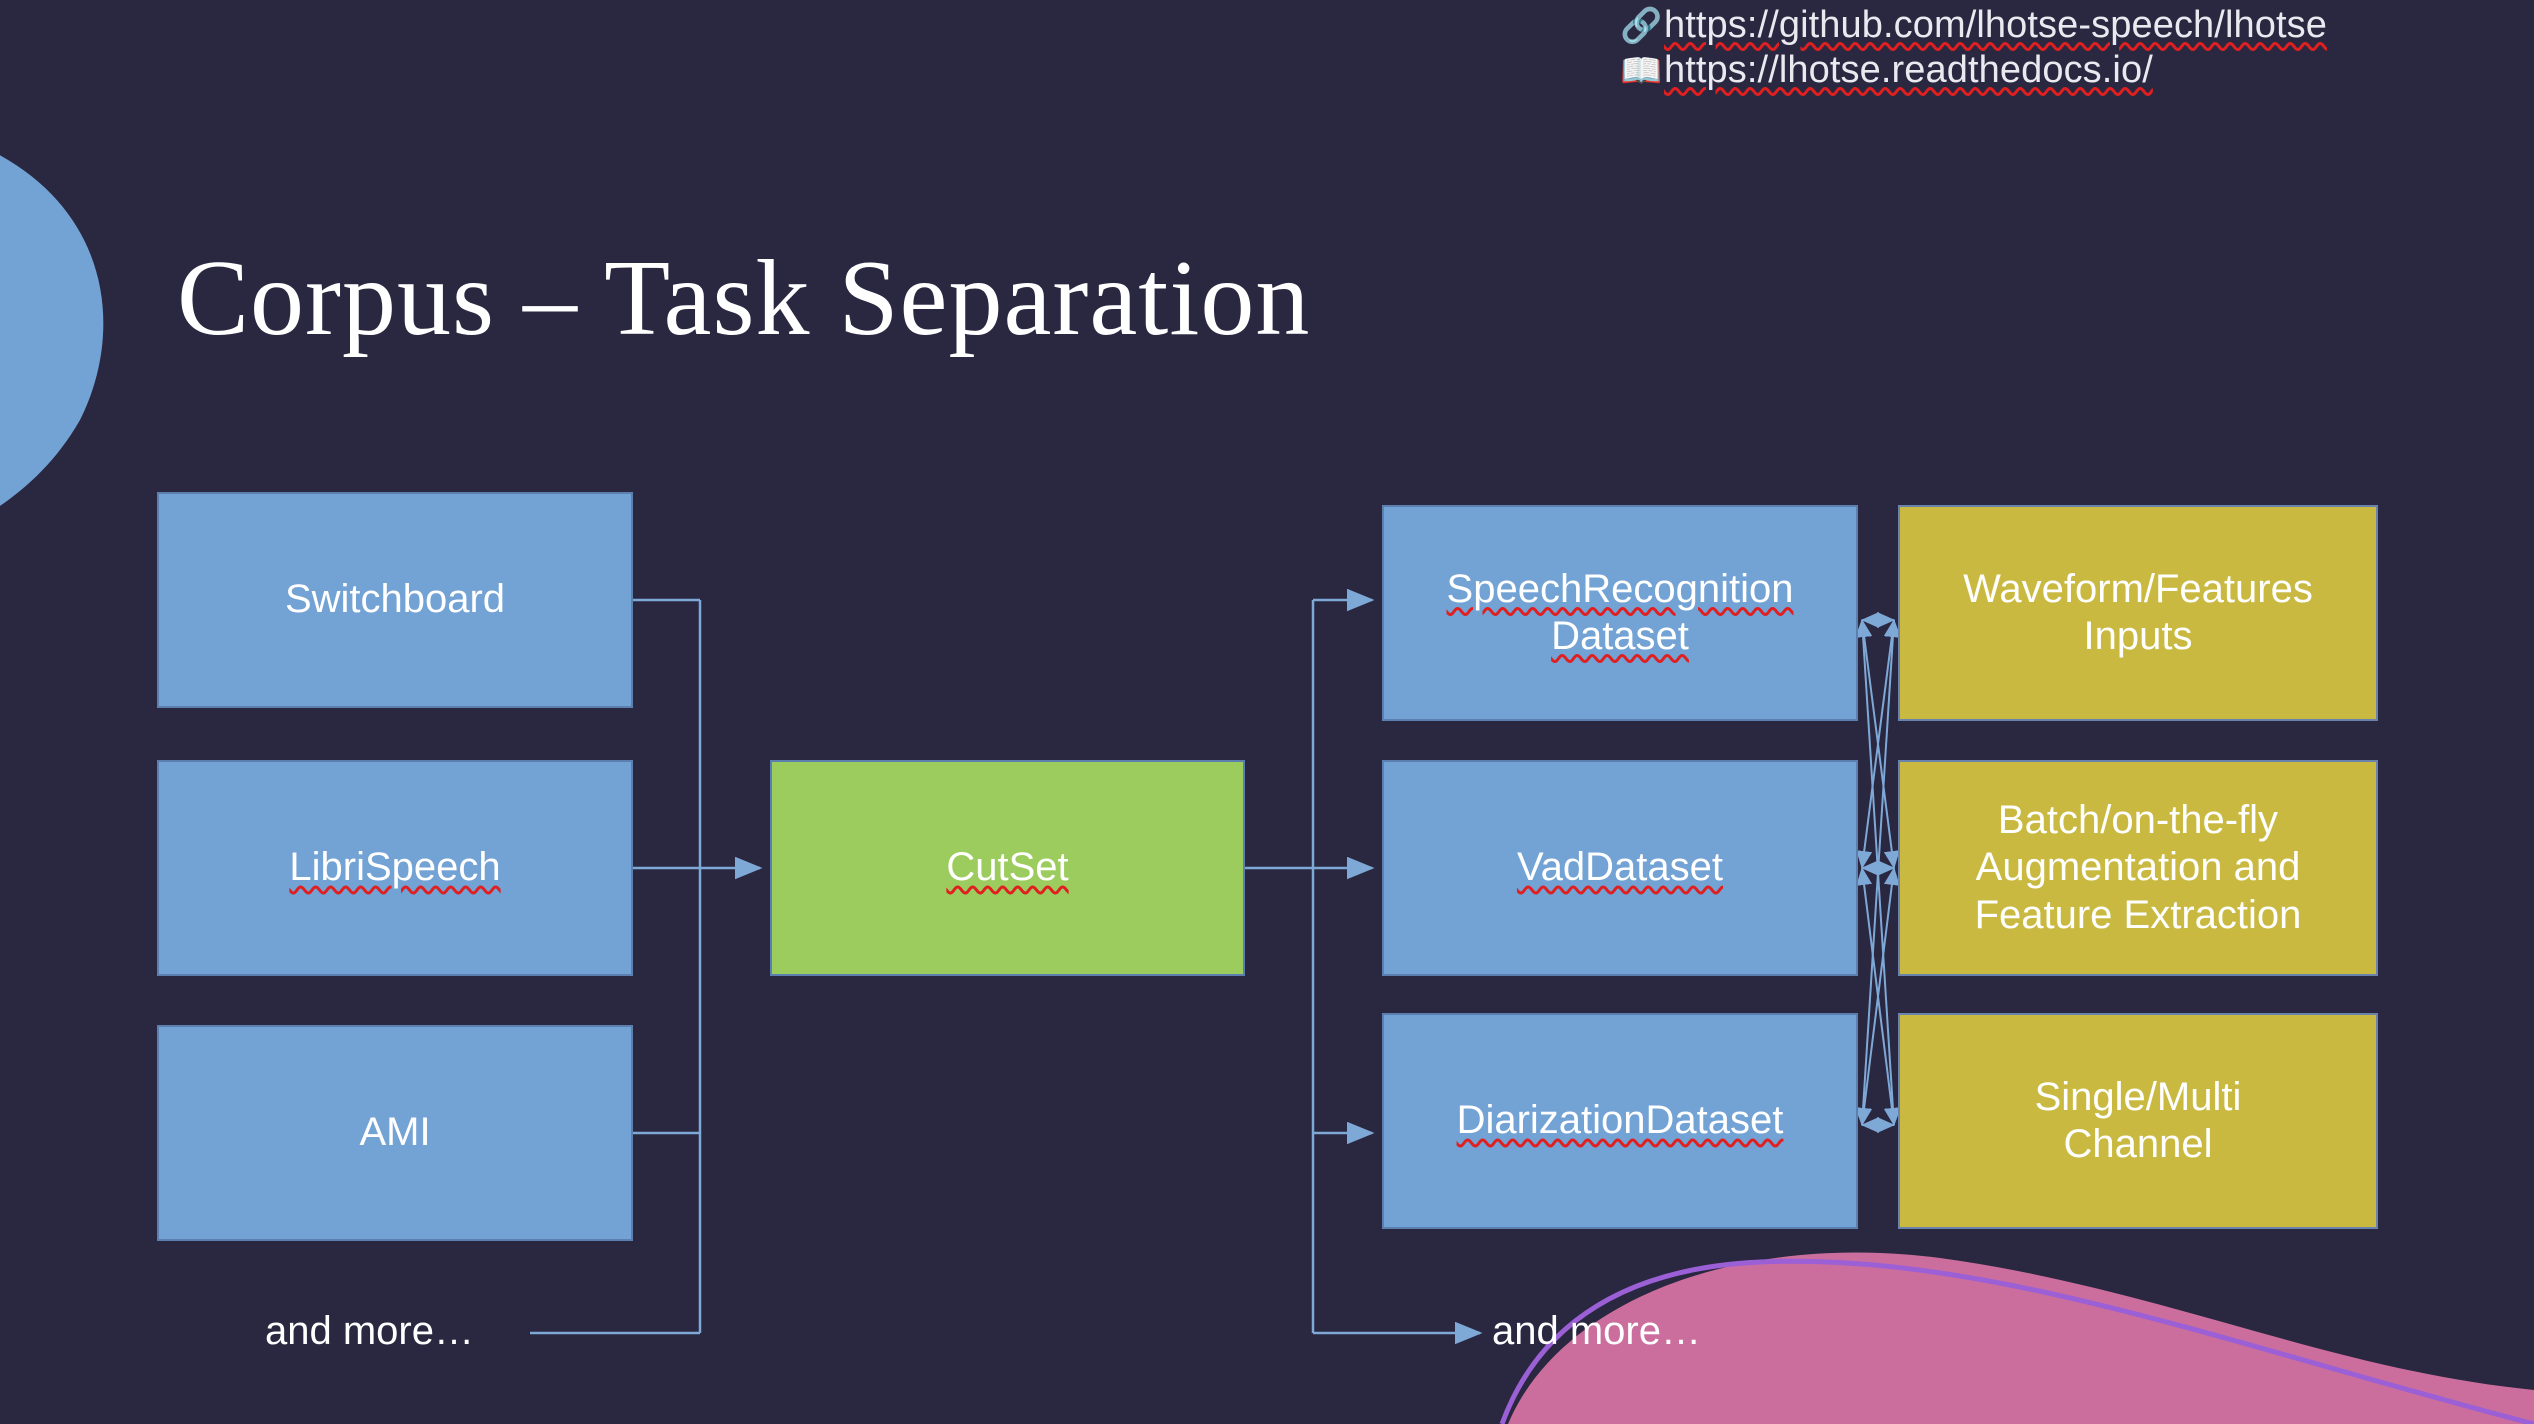 This screenshot has width=2534, height=1424. What do you see at coordinates (2138, 820) in the screenshot?
I see `node-label-line-1: Batch/on-the-fly` at bounding box center [2138, 820].